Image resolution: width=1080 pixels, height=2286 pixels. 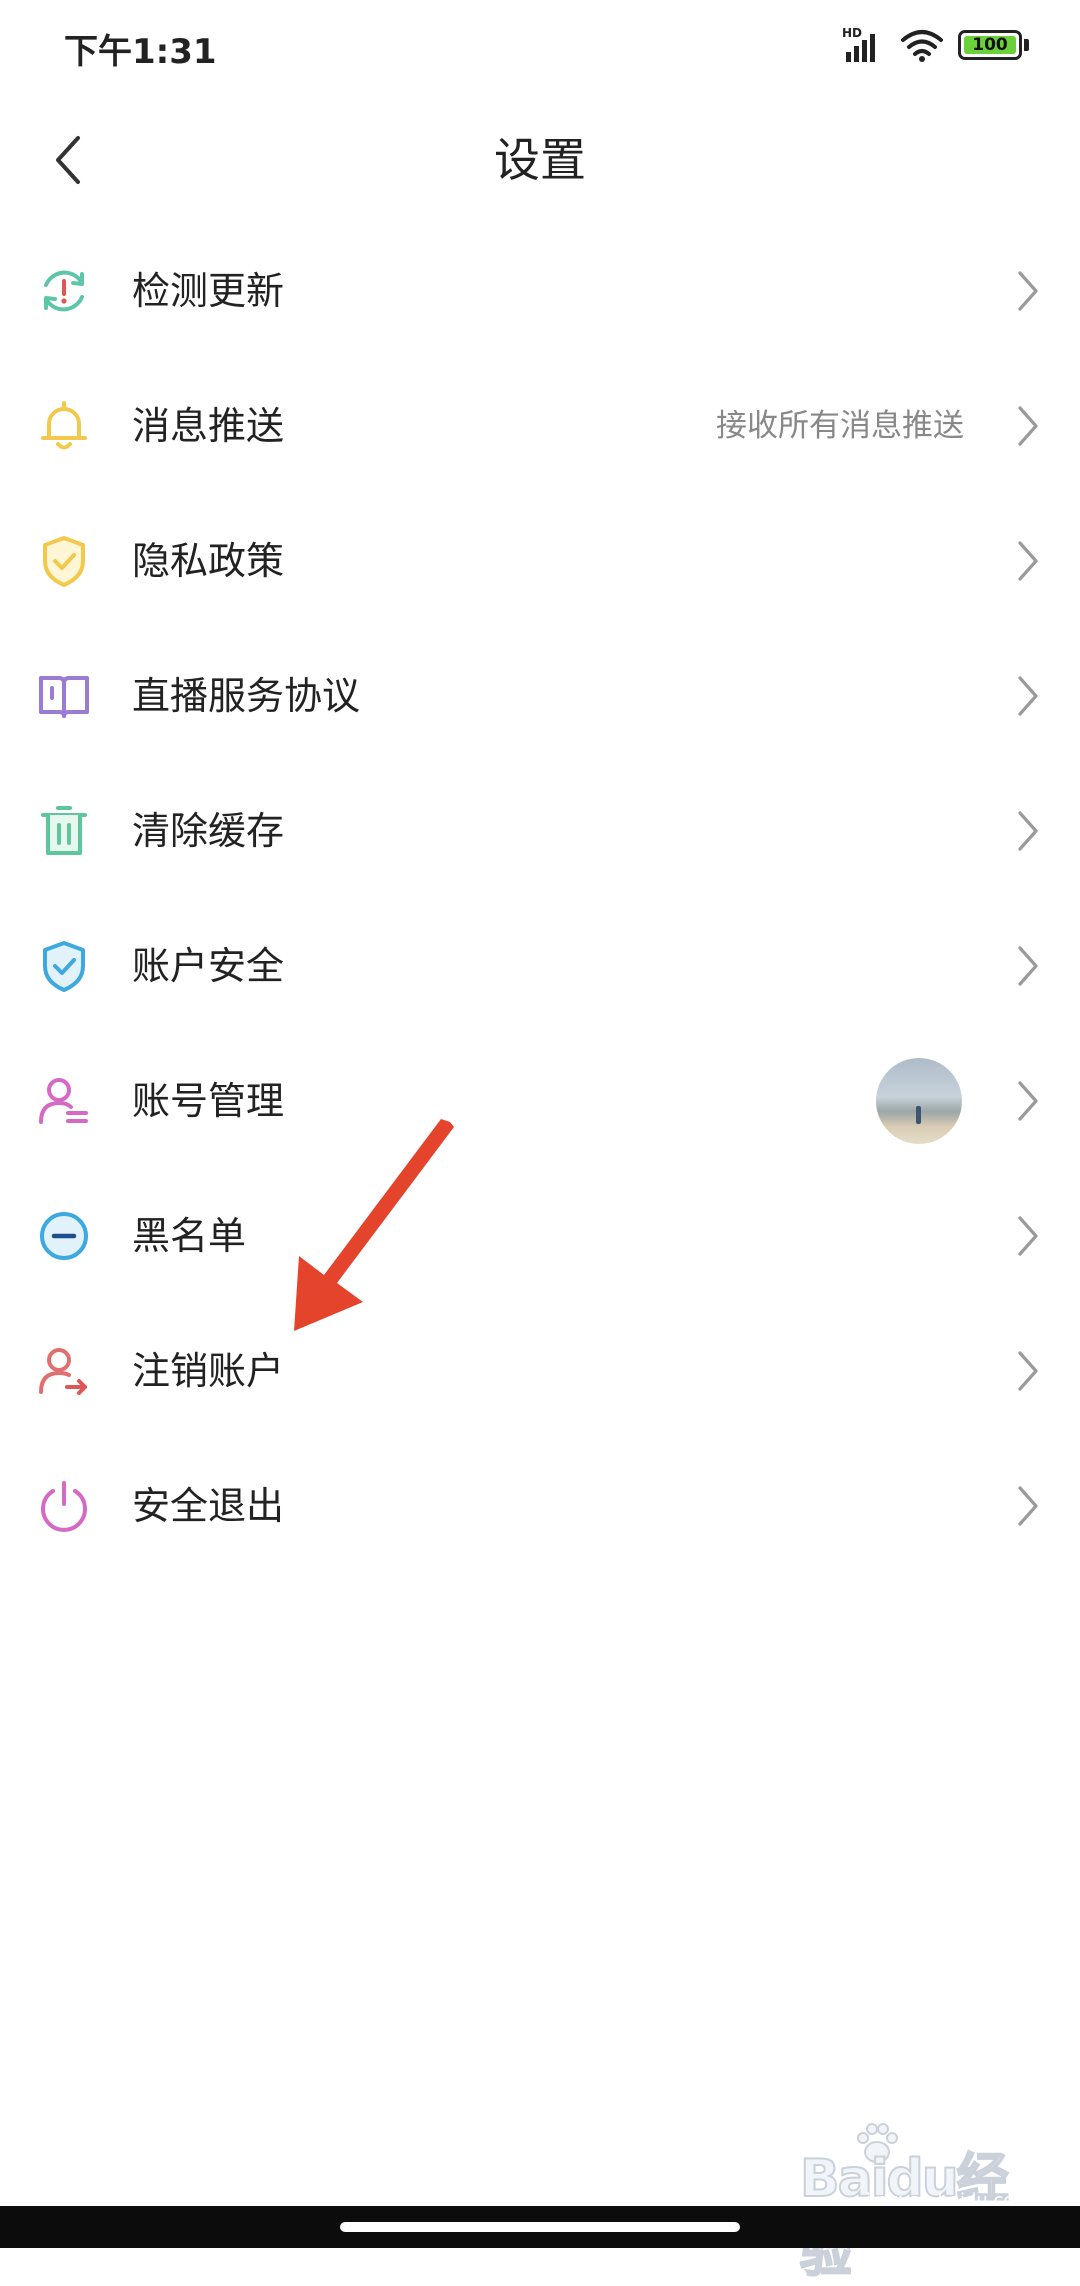 I want to click on settings-item-label: 清除缓存, so click(x=208, y=831).